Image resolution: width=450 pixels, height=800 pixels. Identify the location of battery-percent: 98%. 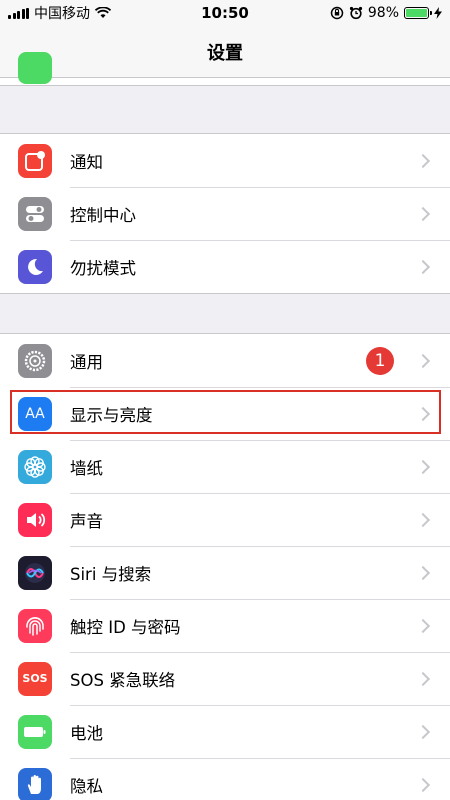
(383, 13).